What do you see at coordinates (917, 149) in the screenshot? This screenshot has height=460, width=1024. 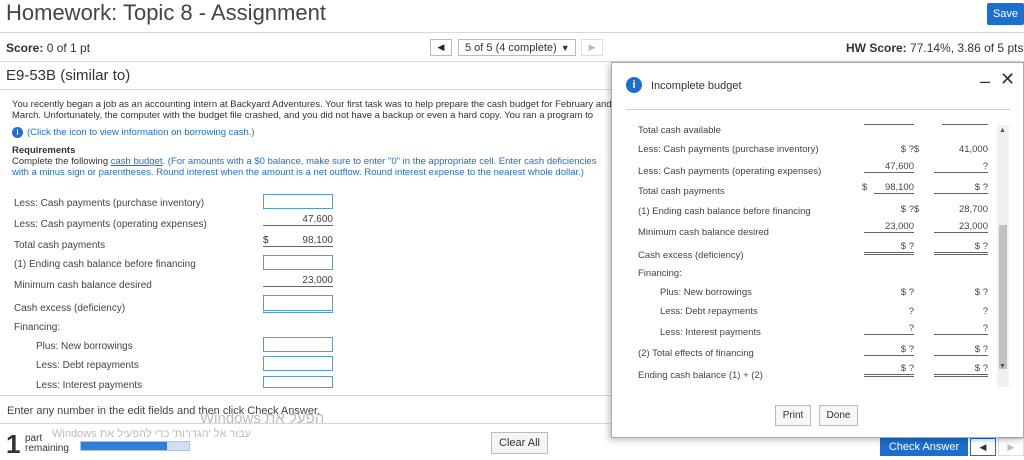 I see `modal-purchase-d2: $` at bounding box center [917, 149].